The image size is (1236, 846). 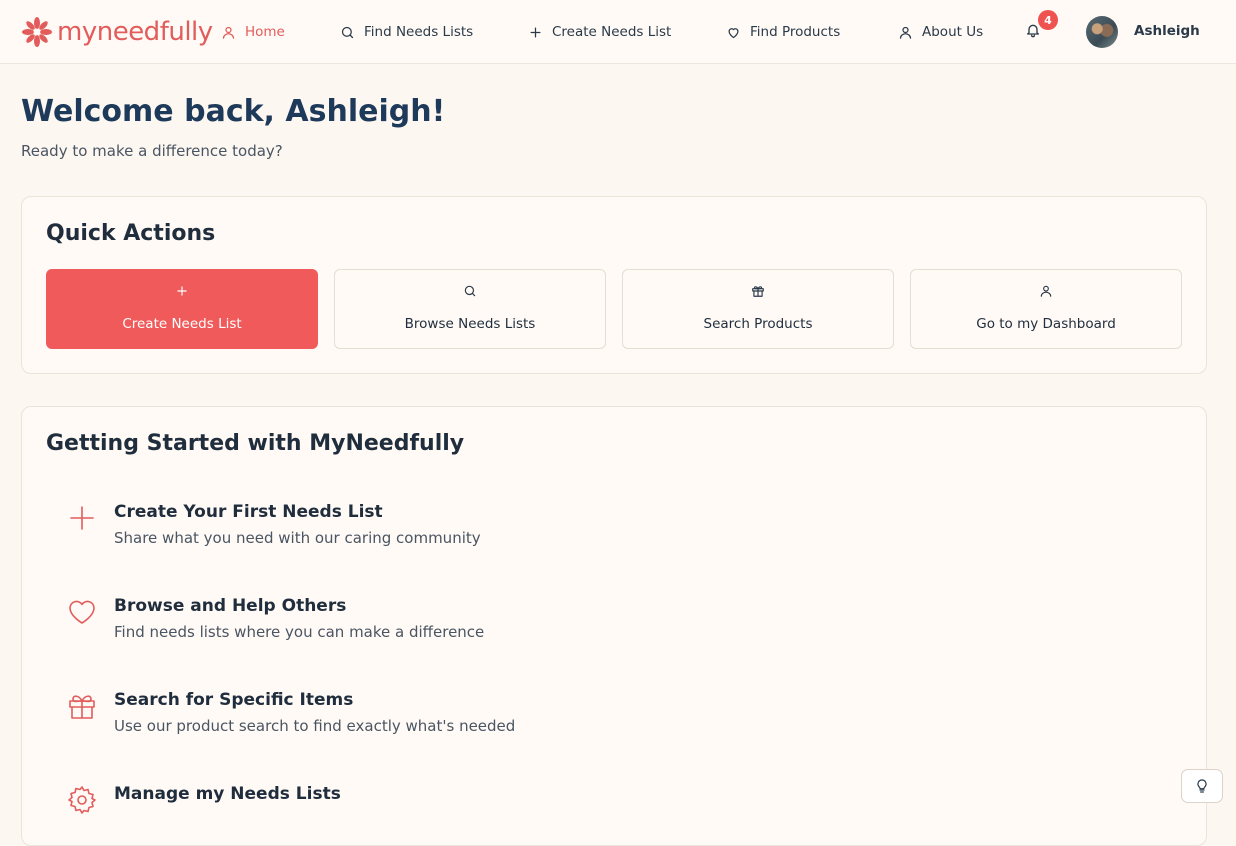 I want to click on list-item-manage-needs-lists: Manage my Needs Lists, so click(x=616, y=814).